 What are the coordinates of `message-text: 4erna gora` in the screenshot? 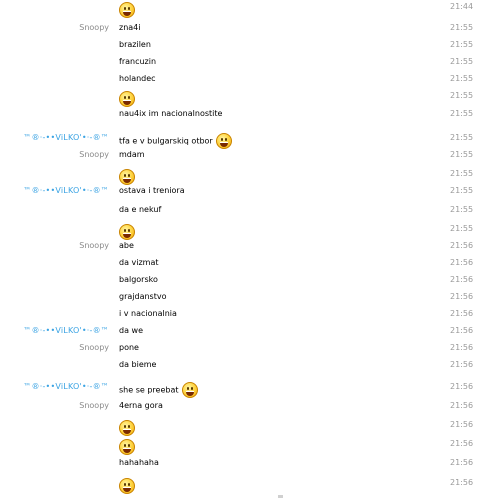 It's located at (141, 405).